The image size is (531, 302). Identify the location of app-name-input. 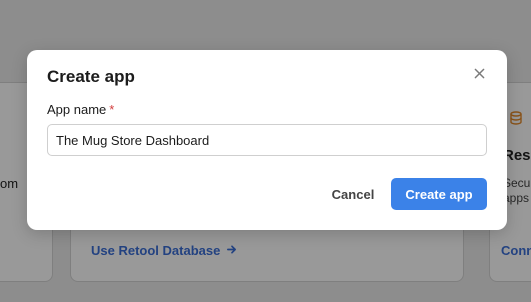
(267, 140).